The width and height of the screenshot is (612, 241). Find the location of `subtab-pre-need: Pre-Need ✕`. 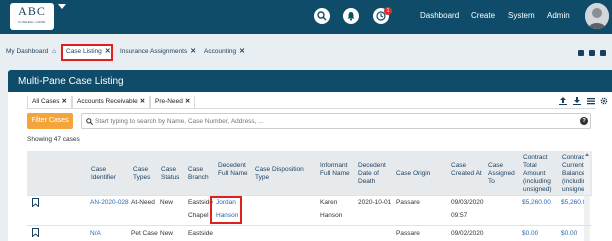

subtab-pre-need: Pre-Need ✕ is located at coordinates (173, 102).